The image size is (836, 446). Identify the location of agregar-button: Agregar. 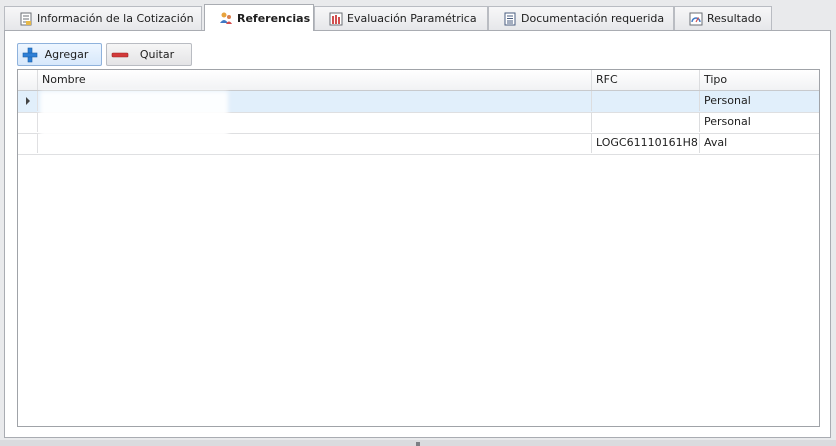
(59, 54).